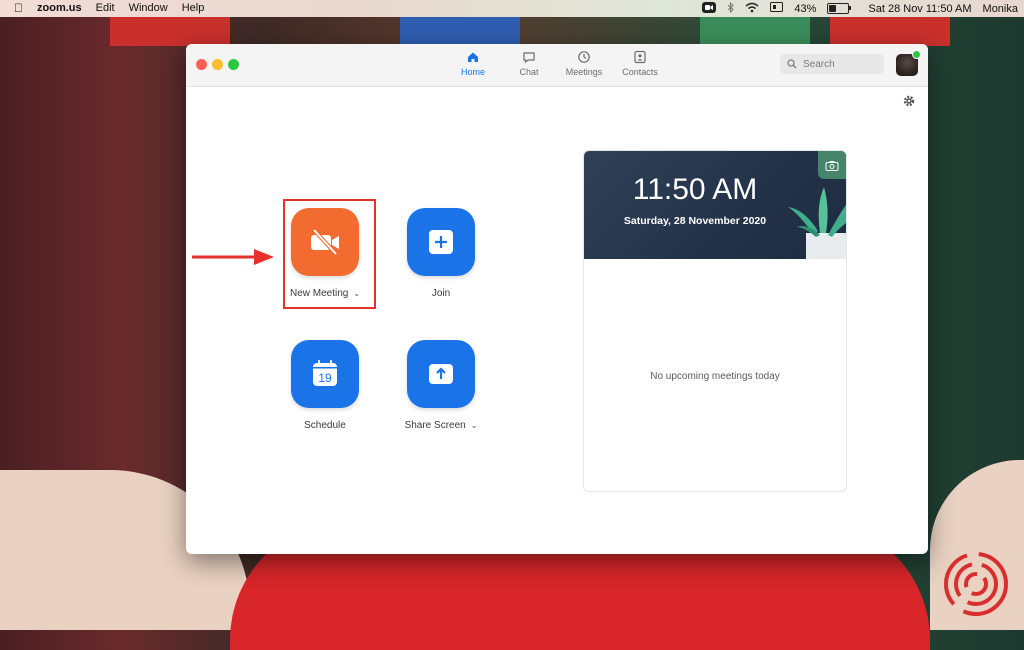 The image size is (1024, 650). What do you see at coordinates (435, 425) in the screenshot?
I see `share-screen-label: Share Screen` at bounding box center [435, 425].